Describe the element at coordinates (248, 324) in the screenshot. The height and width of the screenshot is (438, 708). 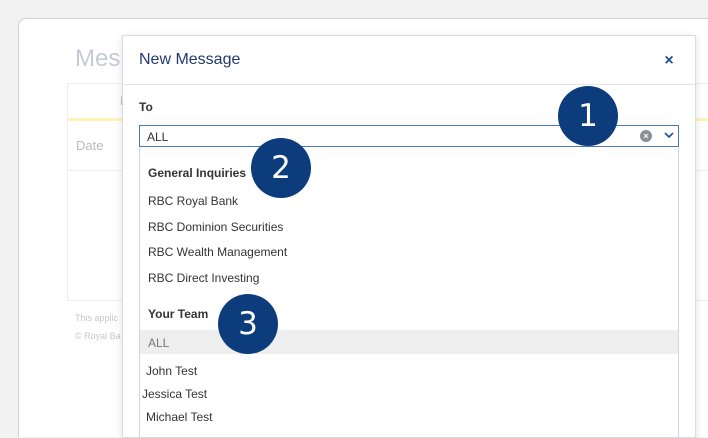
I see `callout-badge-3: 3` at that location.